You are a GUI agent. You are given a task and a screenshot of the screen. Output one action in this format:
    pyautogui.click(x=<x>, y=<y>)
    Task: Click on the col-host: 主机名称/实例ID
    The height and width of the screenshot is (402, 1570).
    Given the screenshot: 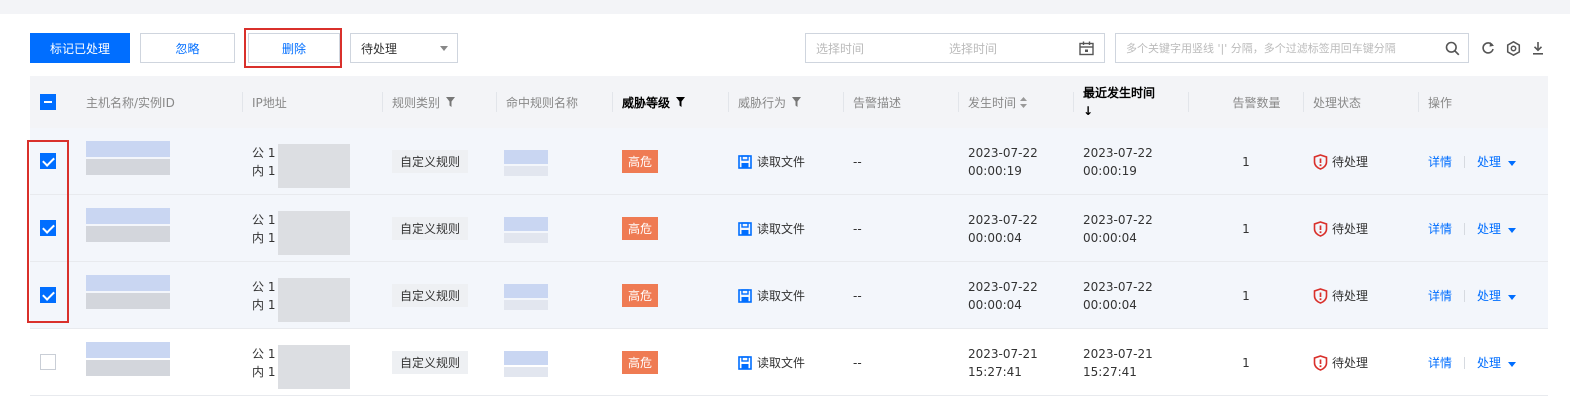 What is the action you would take?
    pyautogui.click(x=130, y=102)
    